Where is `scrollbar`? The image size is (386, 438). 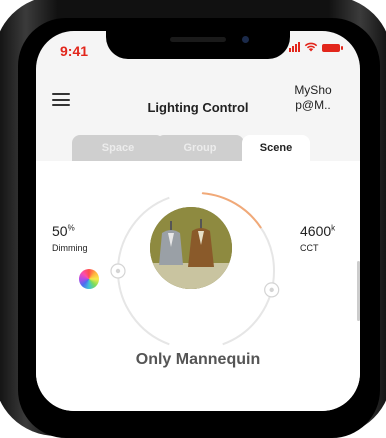 scrollbar is located at coordinates (358, 291).